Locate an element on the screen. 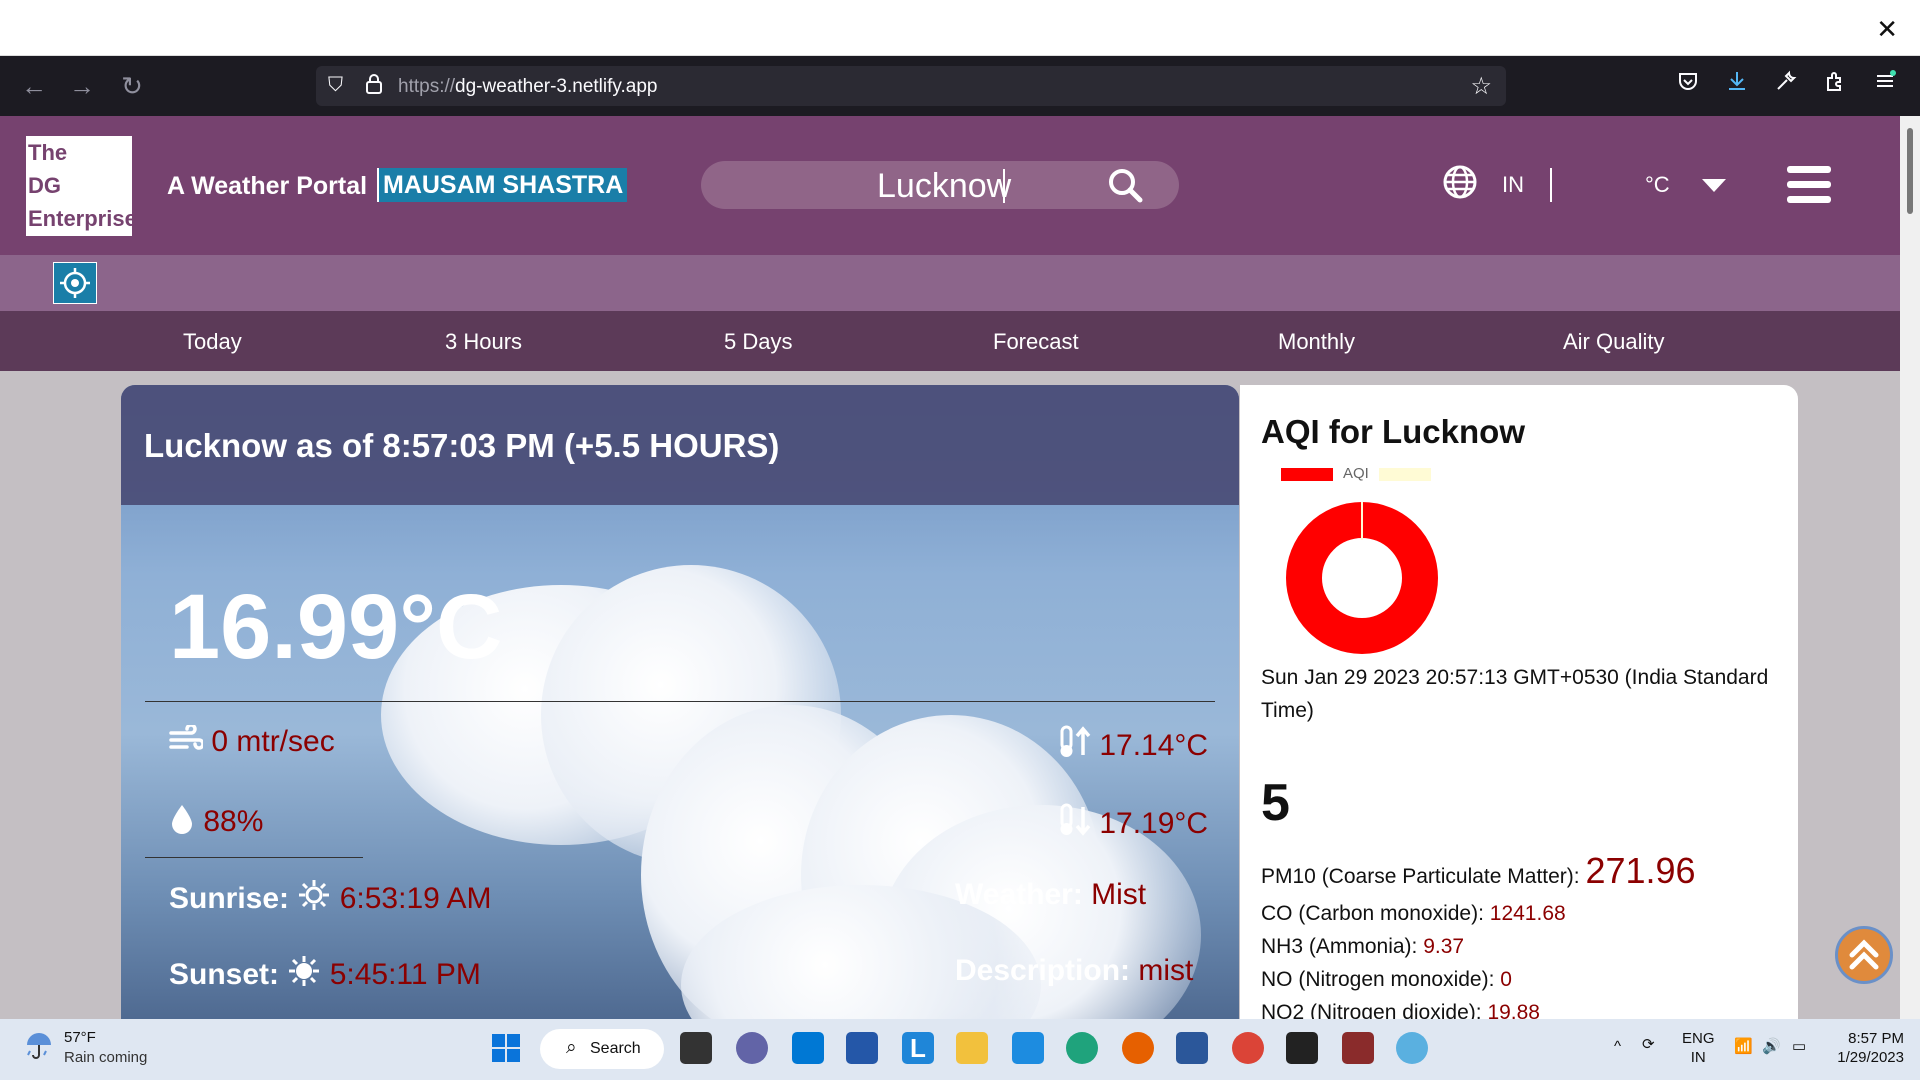 This screenshot has height=1080, width=1920. scrollbar-thumb is located at coordinates (1910, 171).